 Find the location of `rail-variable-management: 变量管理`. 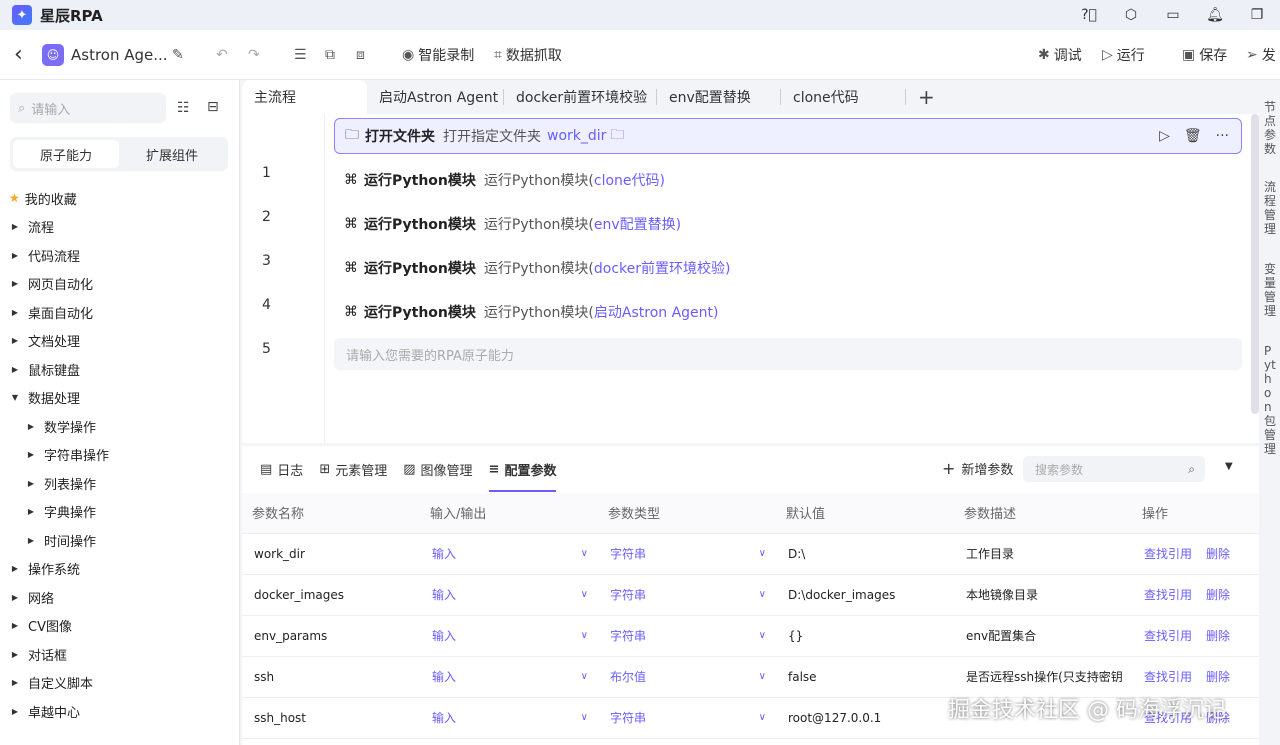

rail-variable-management: 变量管理 is located at coordinates (1271, 290).